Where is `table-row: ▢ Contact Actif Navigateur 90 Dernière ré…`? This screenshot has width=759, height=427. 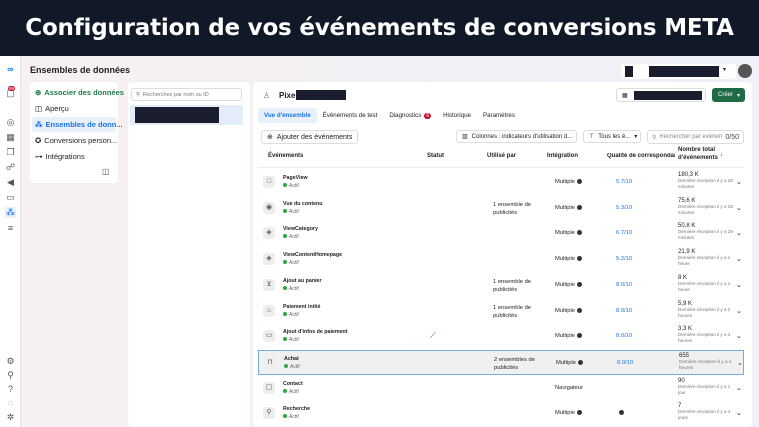 table-row: ▢ Contact Actif Navigateur 90 Dernière ré… is located at coordinates (501, 388).